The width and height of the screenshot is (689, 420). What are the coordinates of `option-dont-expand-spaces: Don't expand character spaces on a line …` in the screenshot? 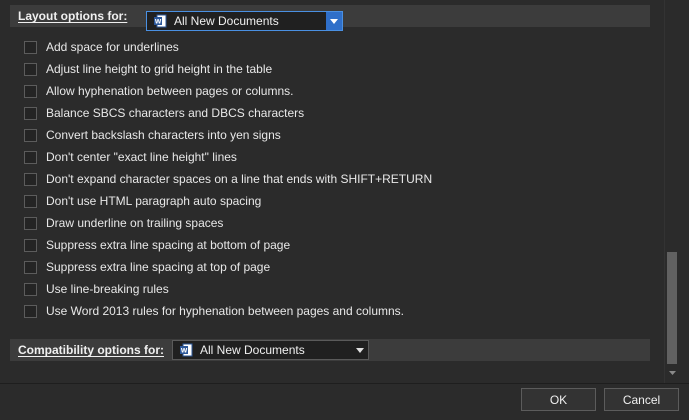 It's located at (228, 179).